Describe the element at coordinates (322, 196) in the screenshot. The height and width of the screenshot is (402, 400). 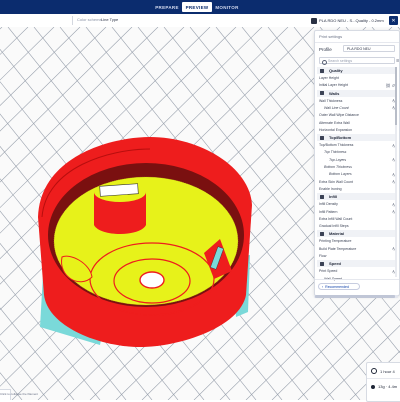
I see `infill-icon` at that location.